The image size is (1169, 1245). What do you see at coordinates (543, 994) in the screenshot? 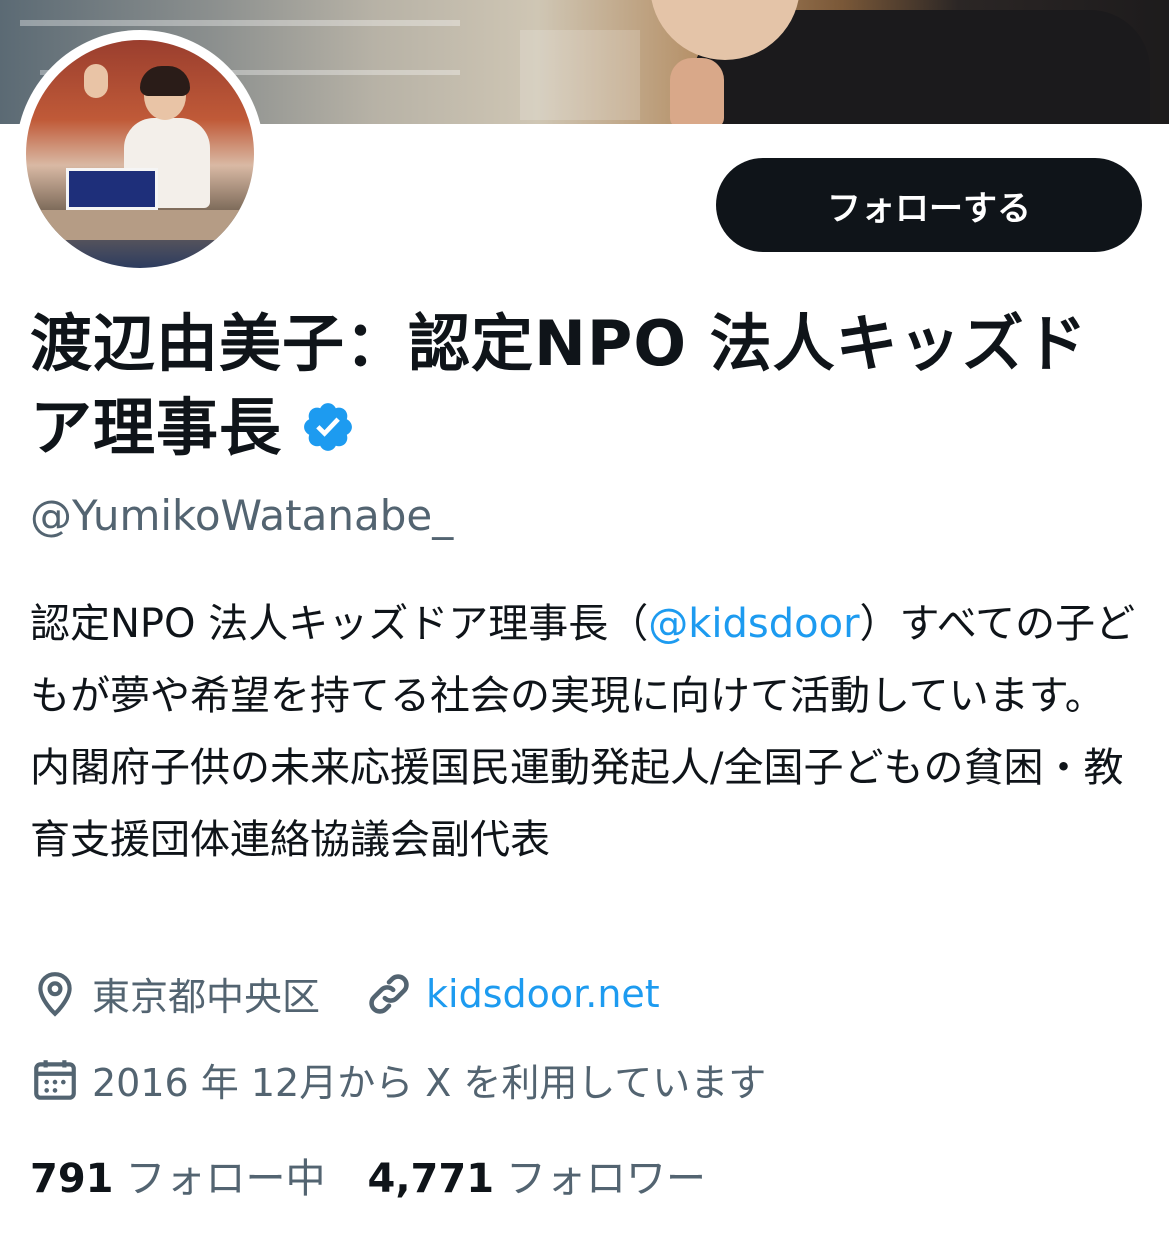
I see `website-link: kidsdoor.net` at bounding box center [543, 994].